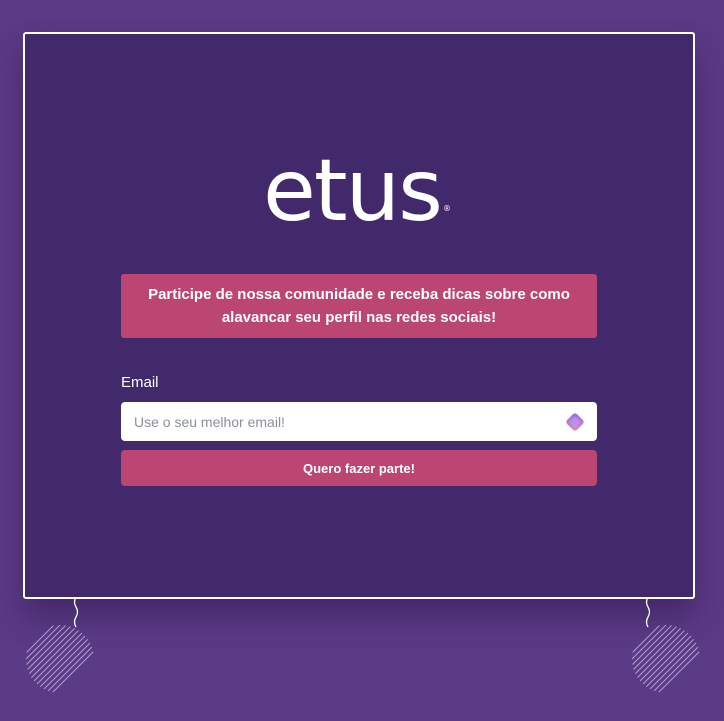  I want to click on email-label: Email, so click(140, 382).